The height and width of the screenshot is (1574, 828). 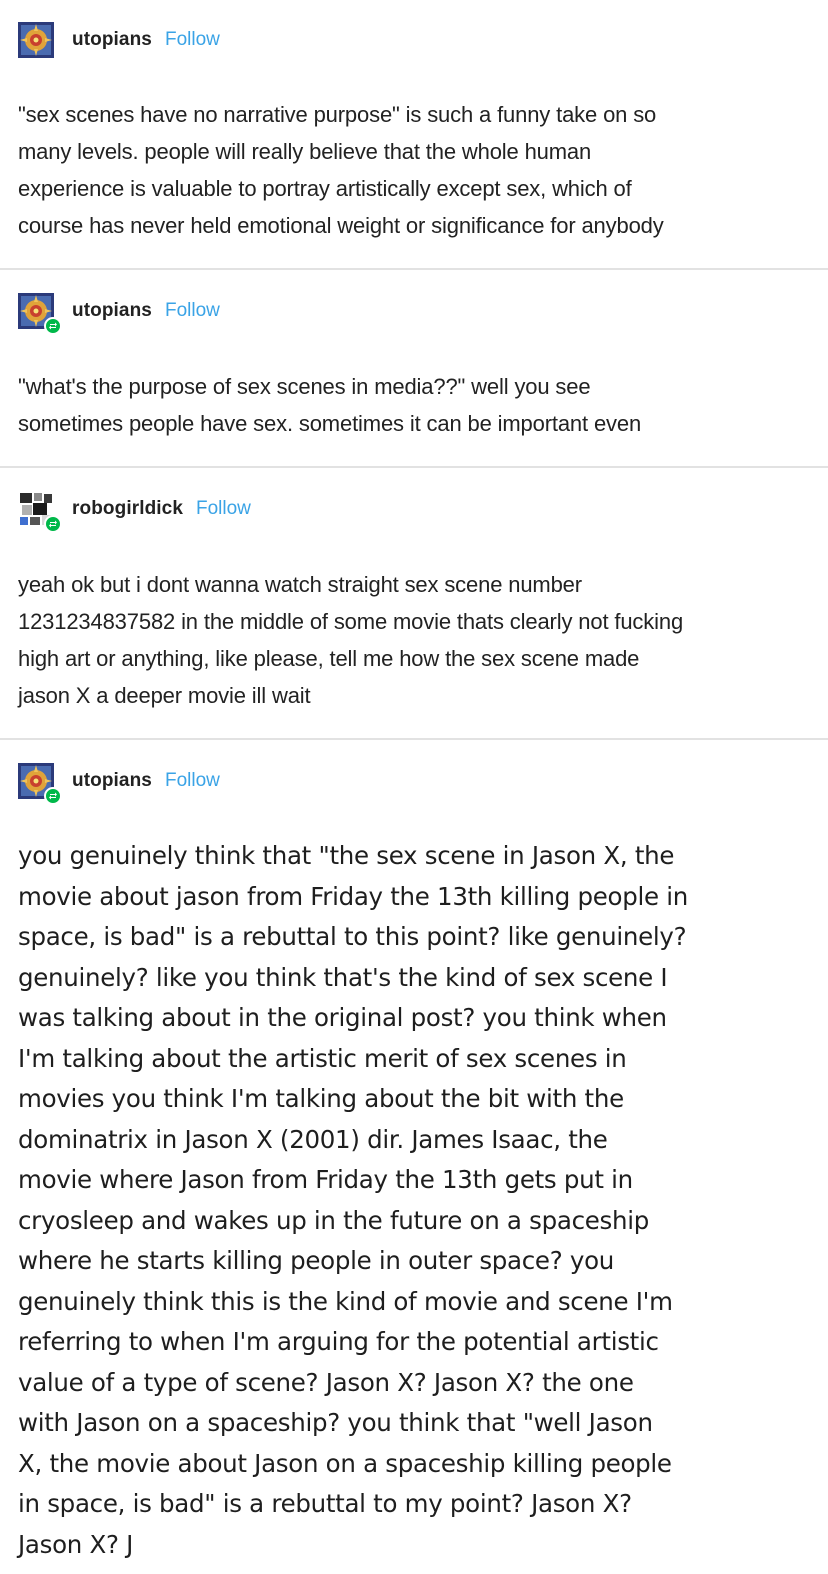 I want to click on post-header: robogirldick Follow, so click(x=134, y=511).